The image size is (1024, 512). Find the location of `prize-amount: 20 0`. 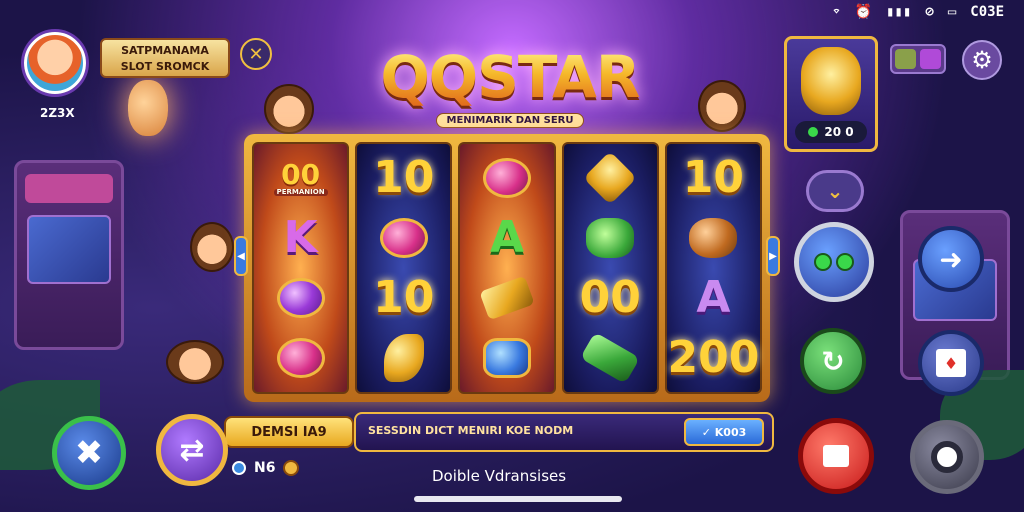

prize-amount: 20 0 is located at coordinates (831, 132).